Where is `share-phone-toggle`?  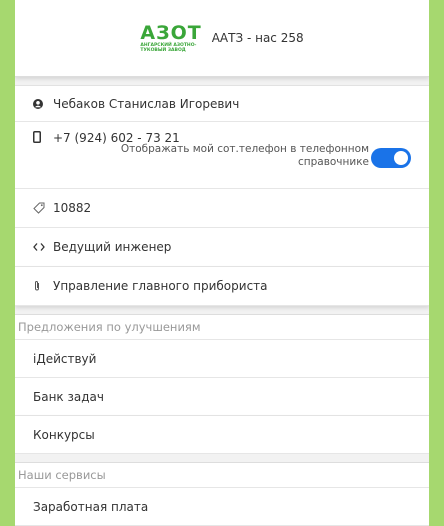
share-phone-toggle is located at coordinates (391, 158).